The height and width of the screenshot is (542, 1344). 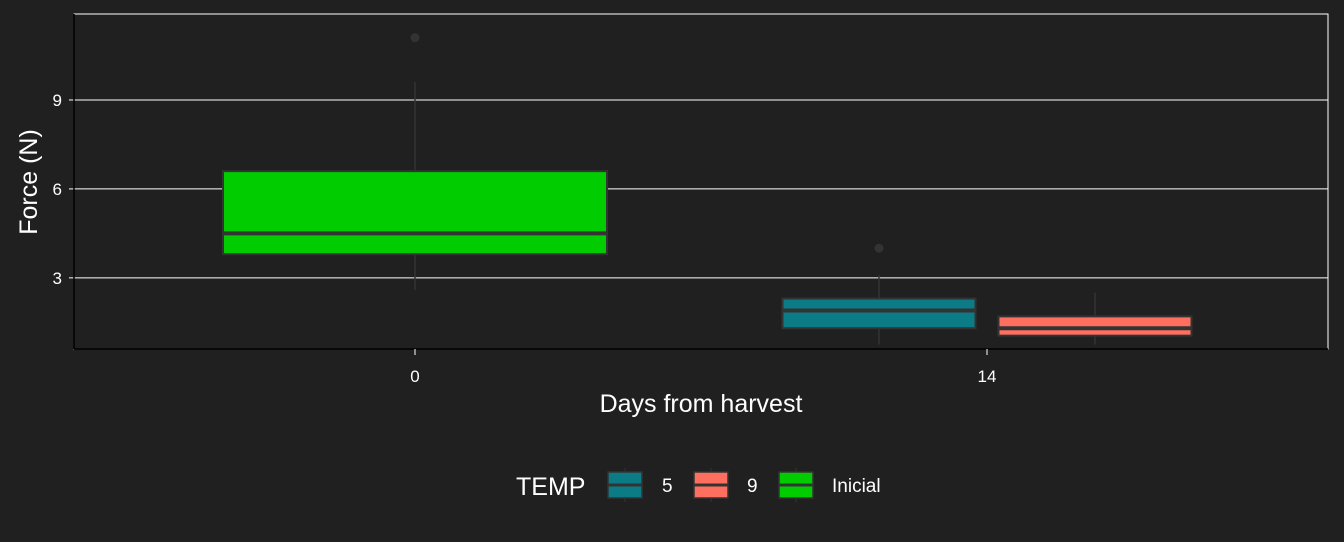 I want to click on legend-item-5: 5, so click(x=640, y=485).